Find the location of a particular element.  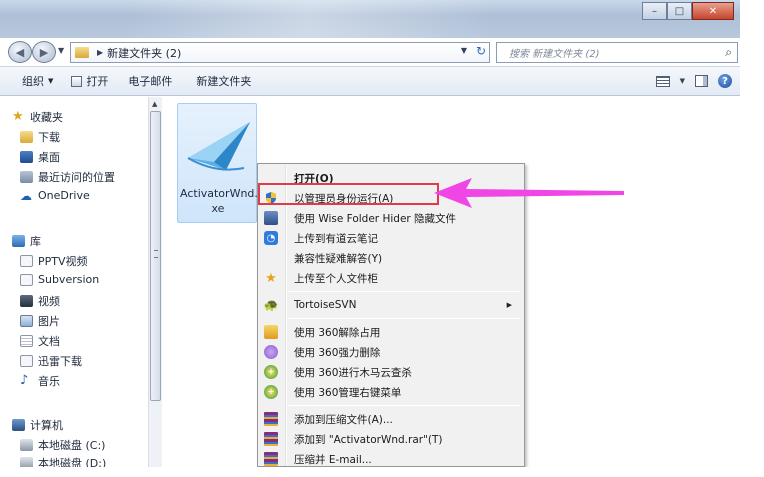

nav-drive-d: 本地磁盘 (D:) is located at coordinates (63, 461).